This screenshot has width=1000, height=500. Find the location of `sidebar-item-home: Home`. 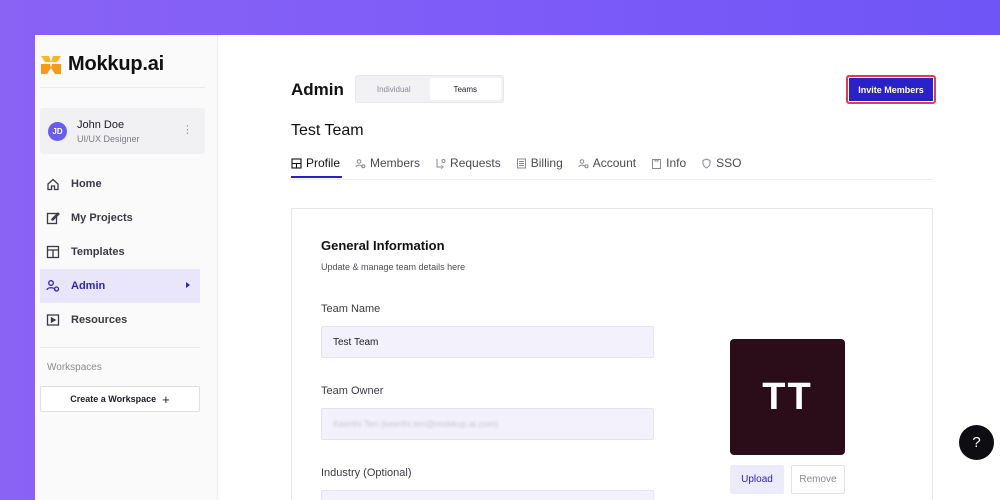

sidebar-item-home: Home is located at coordinates (120, 184).